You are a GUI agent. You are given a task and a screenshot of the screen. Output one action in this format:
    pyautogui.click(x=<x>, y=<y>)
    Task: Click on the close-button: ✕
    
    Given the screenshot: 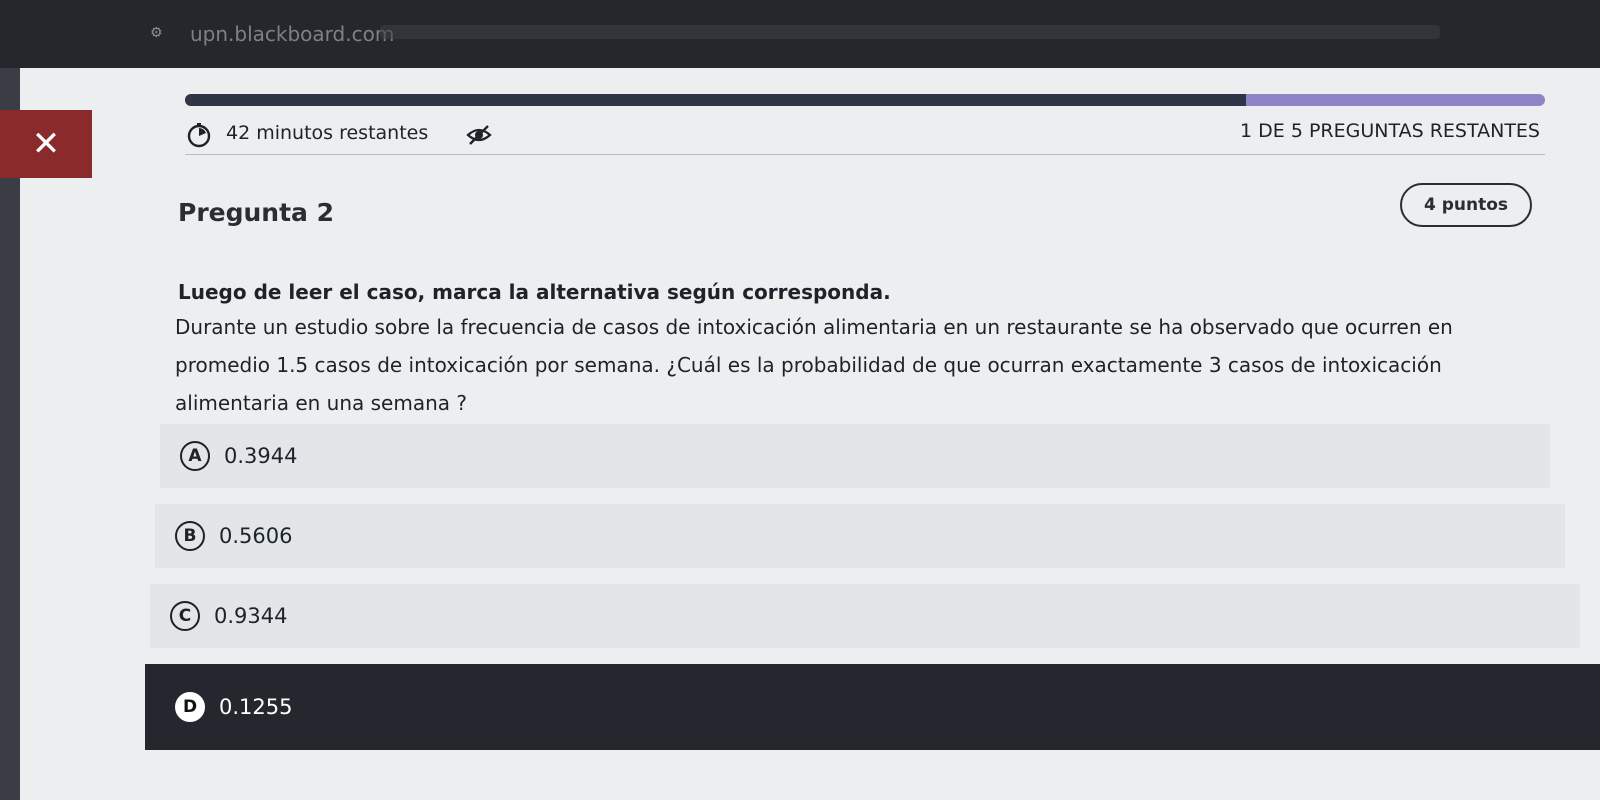 What is the action you would take?
    pyautogui.click(x=46, y=144)
    